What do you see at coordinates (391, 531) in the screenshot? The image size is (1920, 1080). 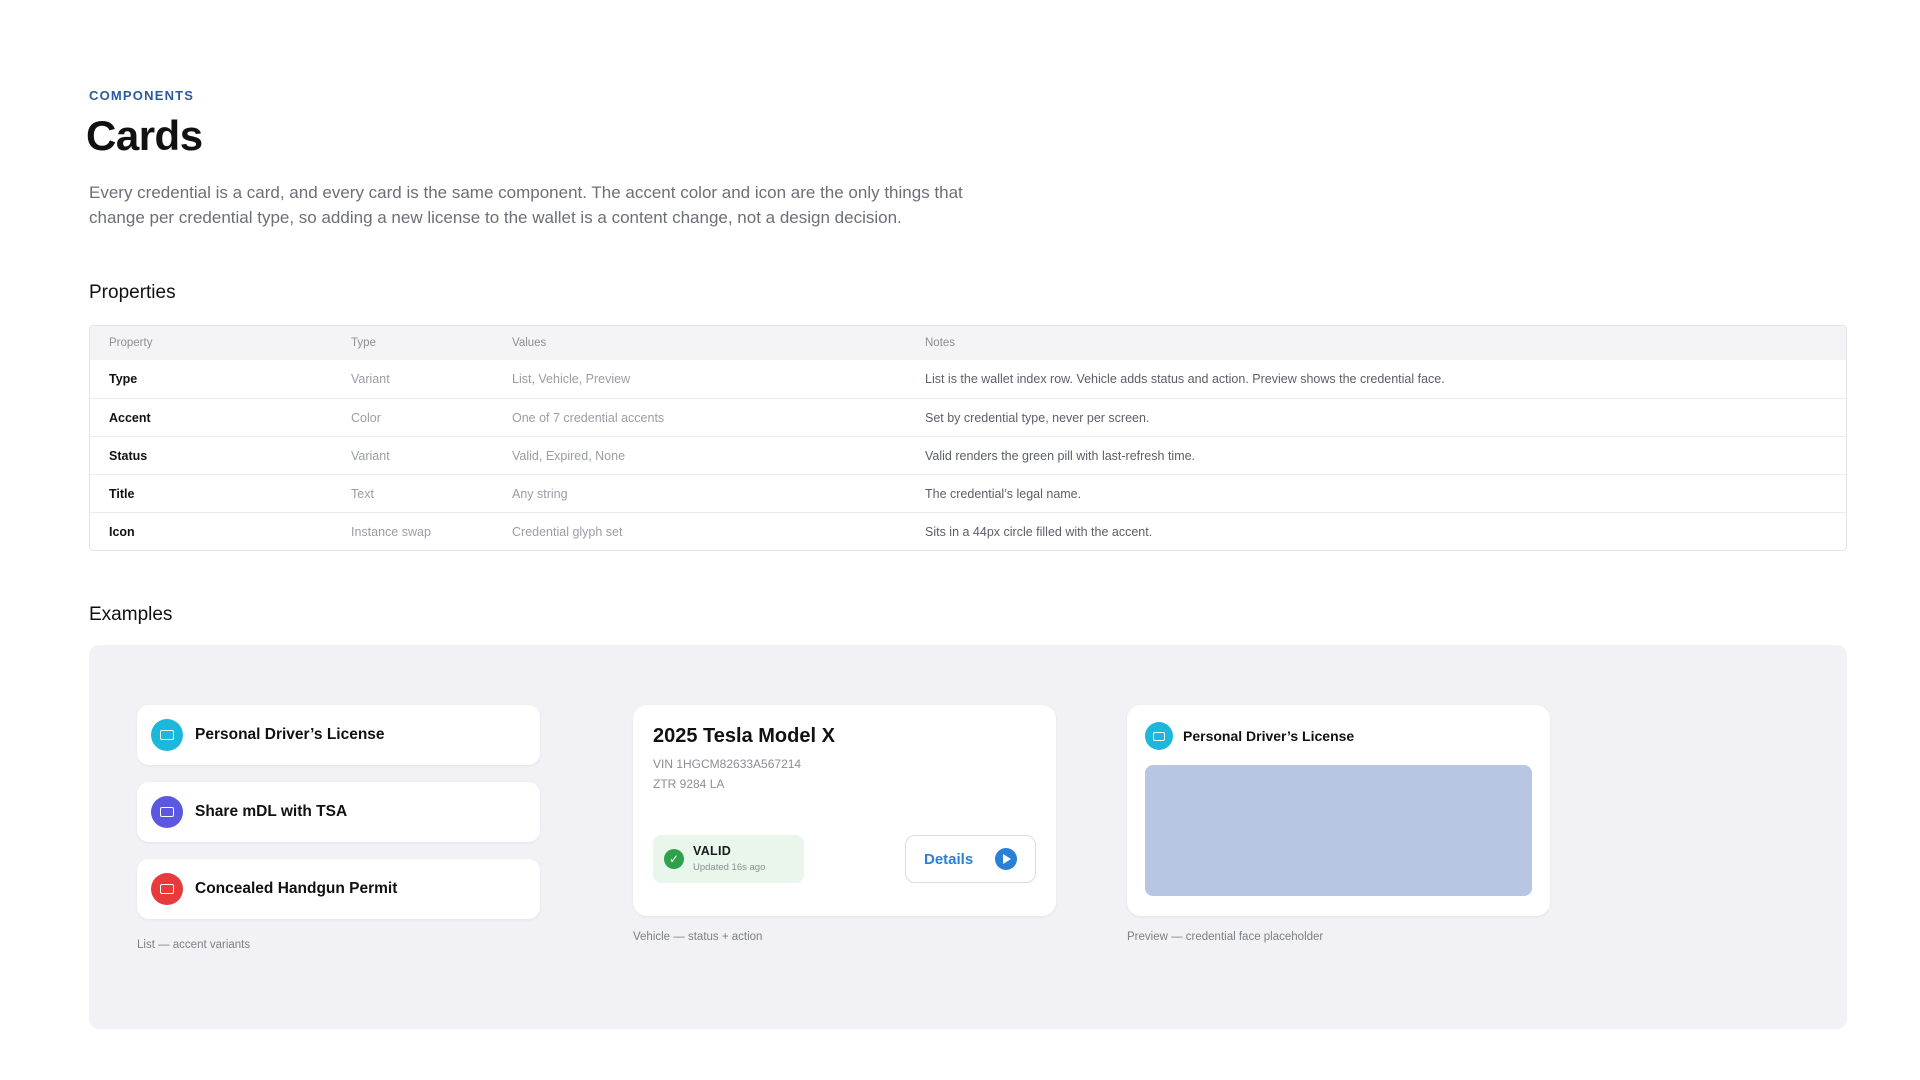 I see `type-cell: Instance swap` at bounding box center [391, 531].